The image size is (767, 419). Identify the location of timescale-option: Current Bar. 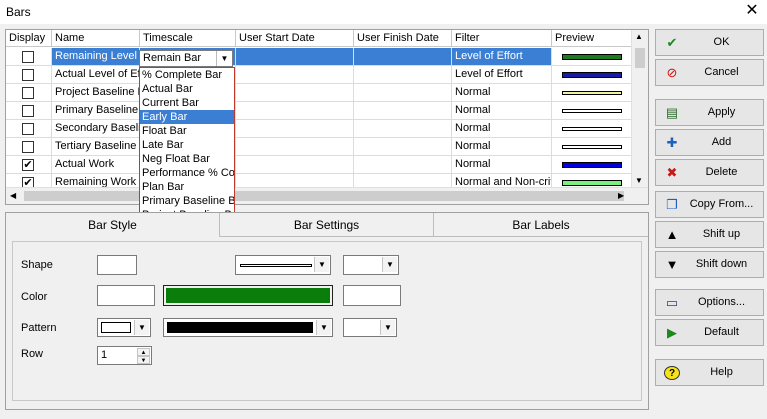
(187, 103).